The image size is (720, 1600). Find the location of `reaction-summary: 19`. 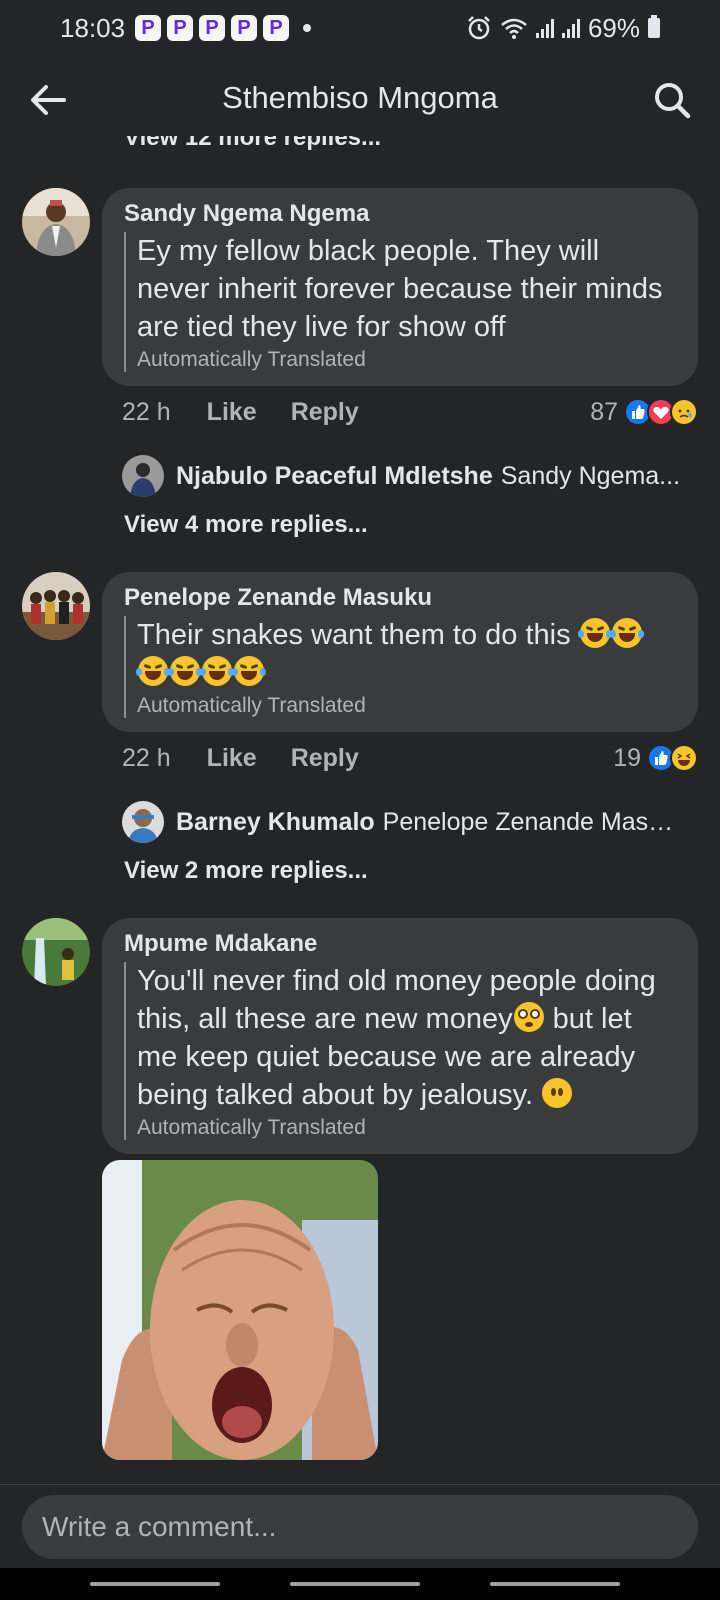

reaction-summary: 19 is located at coordinates (655, 758).